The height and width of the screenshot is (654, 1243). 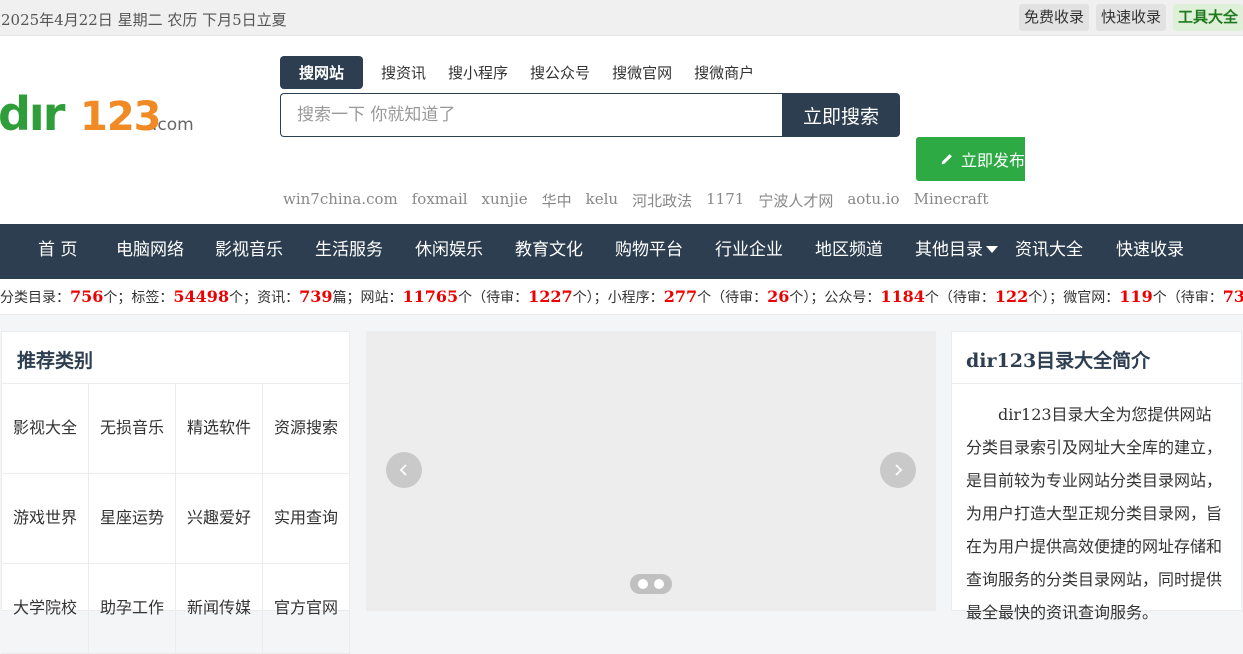 I want to click on date-text: 2025年4月22日 星期二 农历 下月5日立夏, so click(x=144, y=20).